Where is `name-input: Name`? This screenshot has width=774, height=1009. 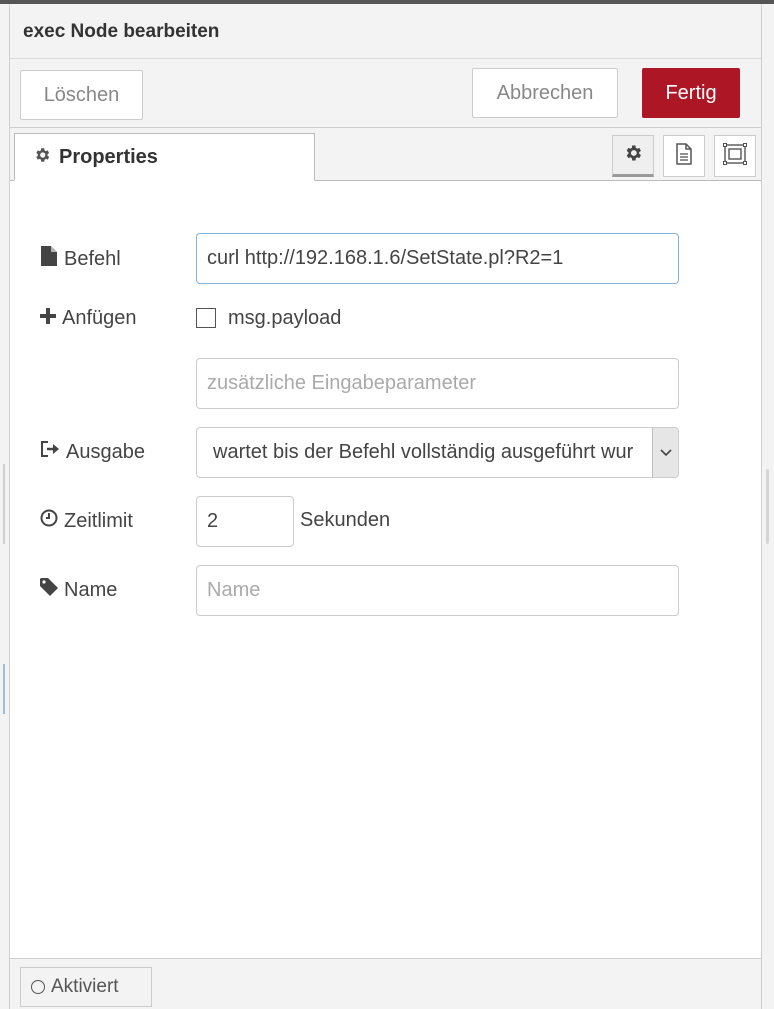
name-input: Name is located at coordinates (437, 590).